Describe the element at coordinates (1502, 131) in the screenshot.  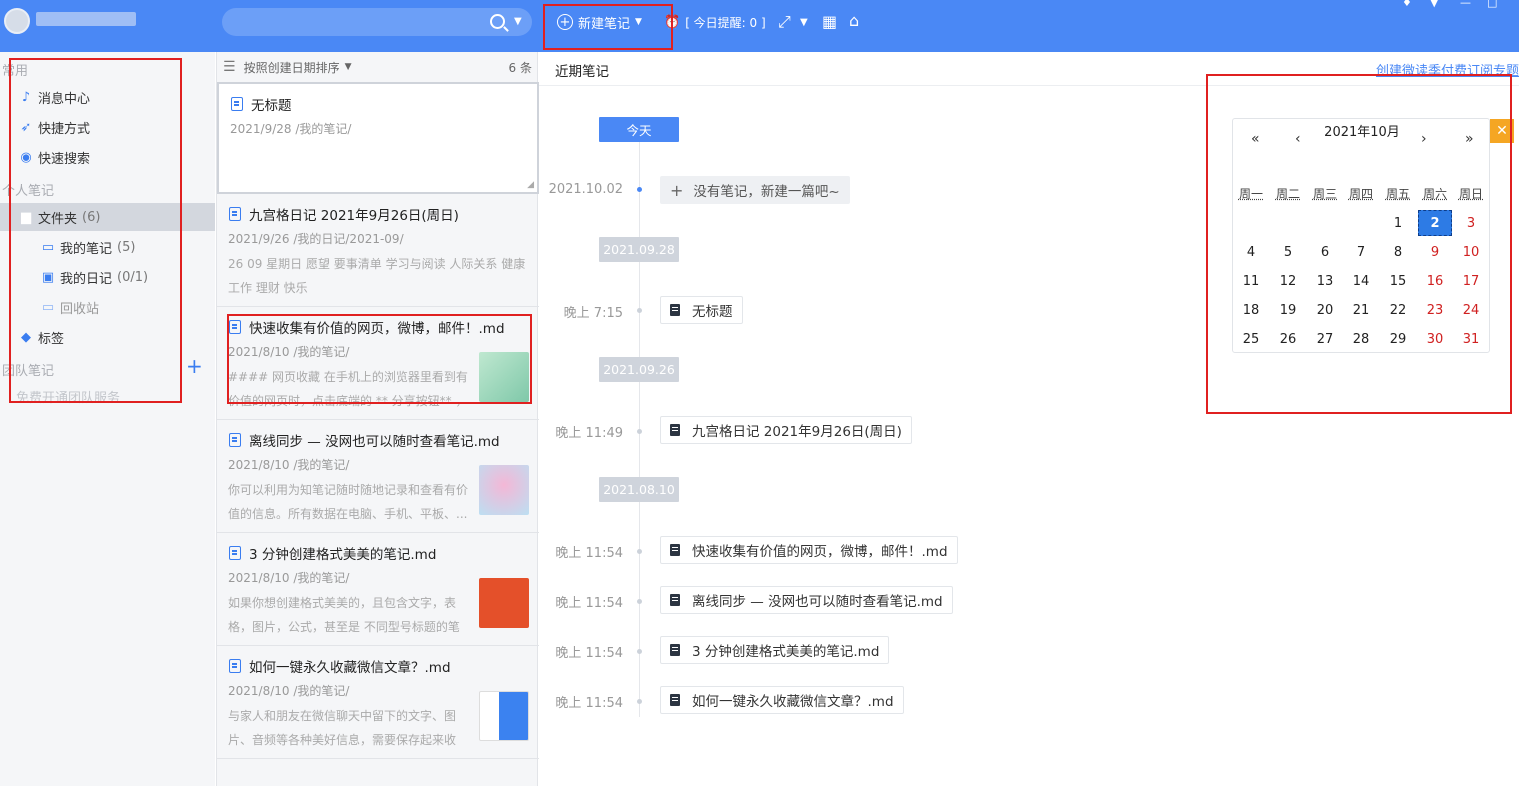
I see `close-calendar-button: ✕` at that location.